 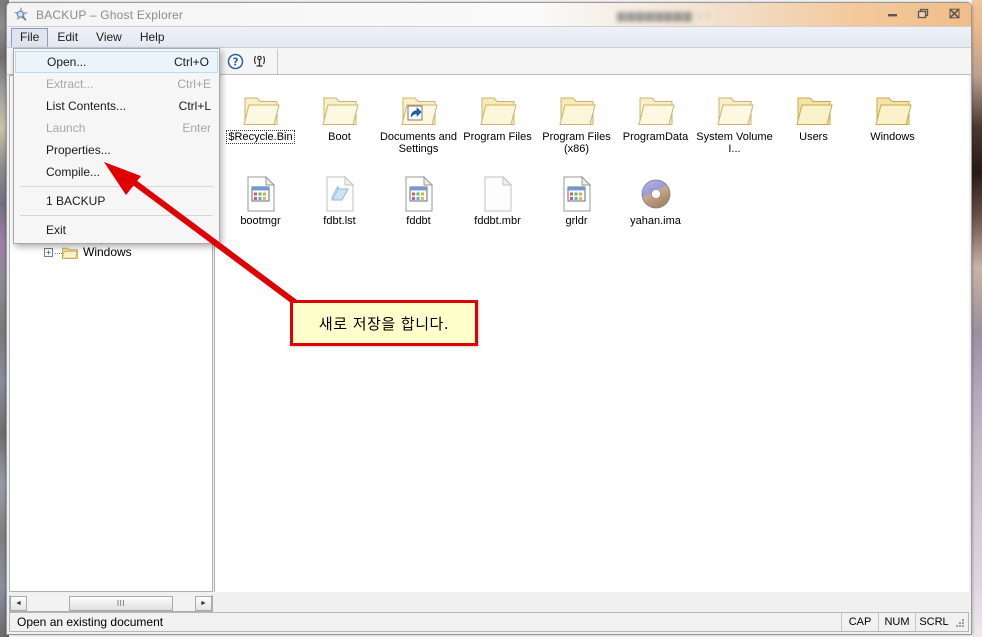 I want to click on menu-item-open: Open... Ctrl+O, so click(x=116, y=62).